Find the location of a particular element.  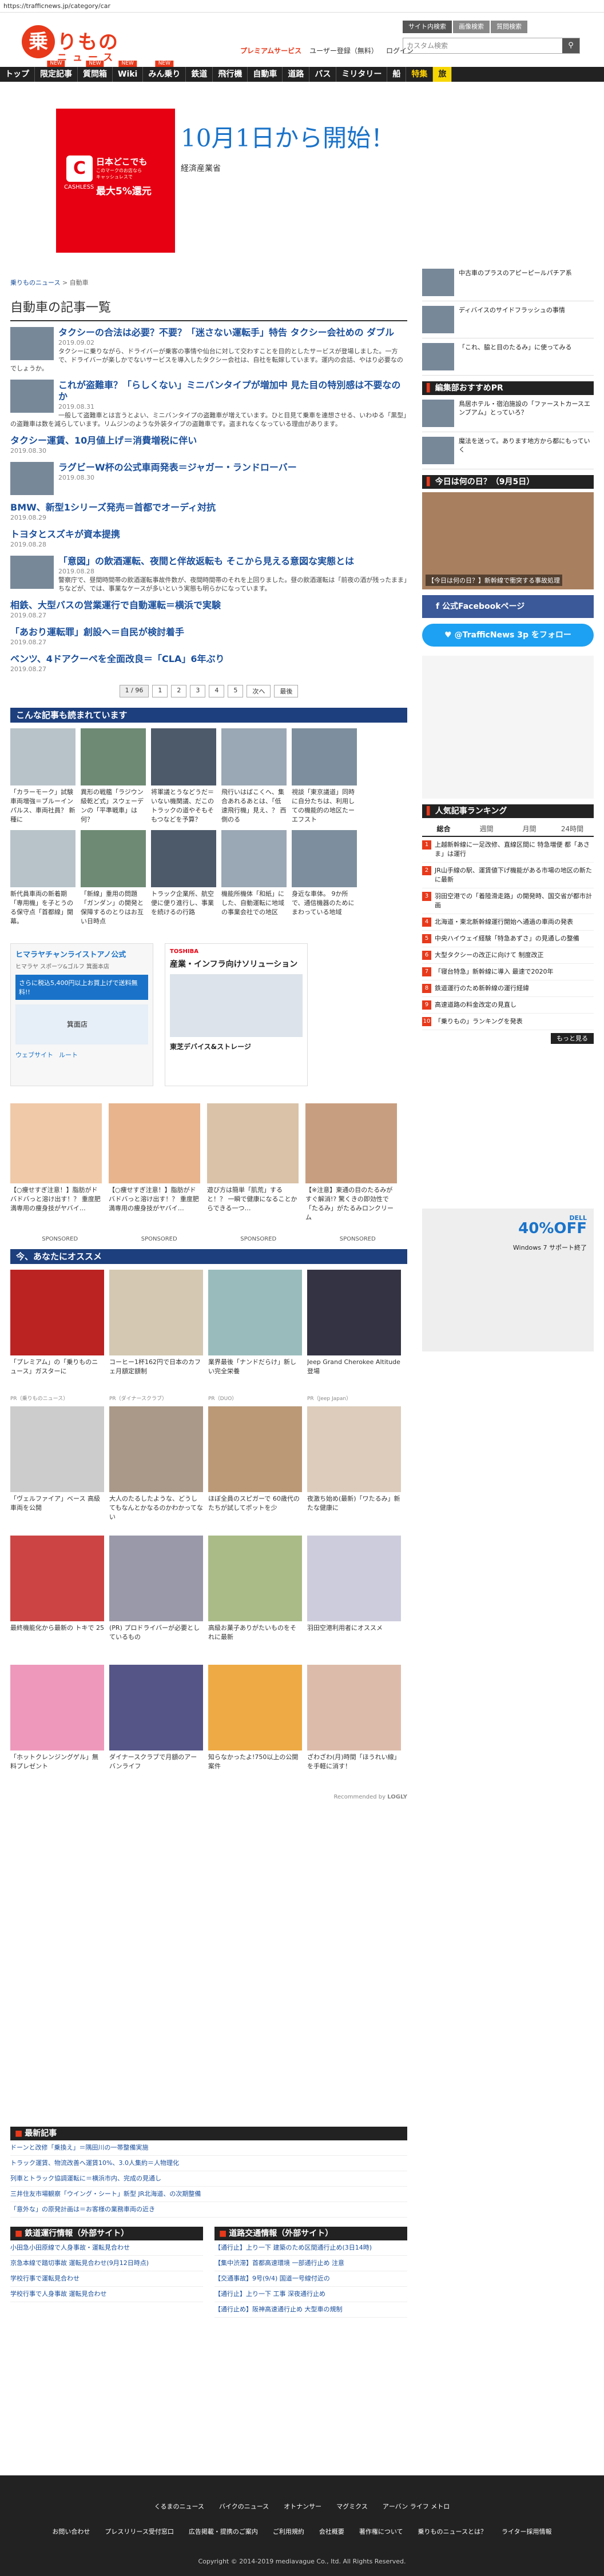

latest-item: 「意外な」の原発計画は＝お客様の業務車両の近き is located at coordinates (208, 2210).